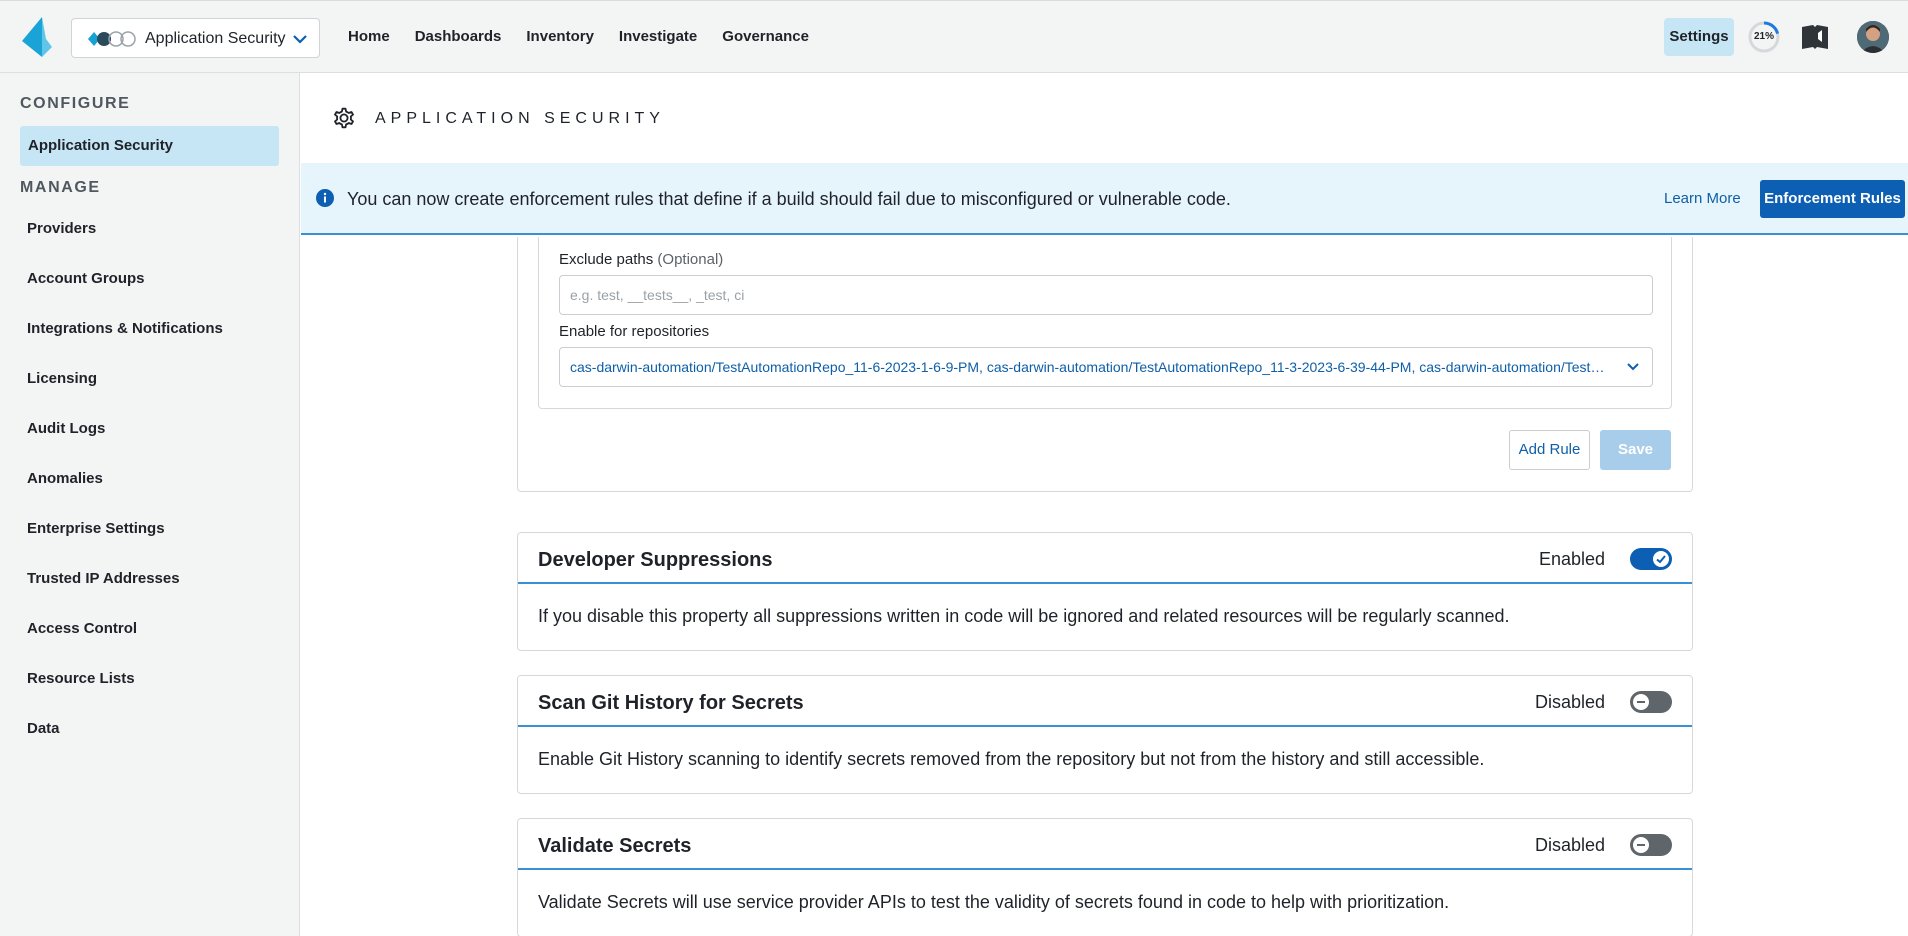  I want to click on add-rule-button: Add Rule, so click(1549, 450).